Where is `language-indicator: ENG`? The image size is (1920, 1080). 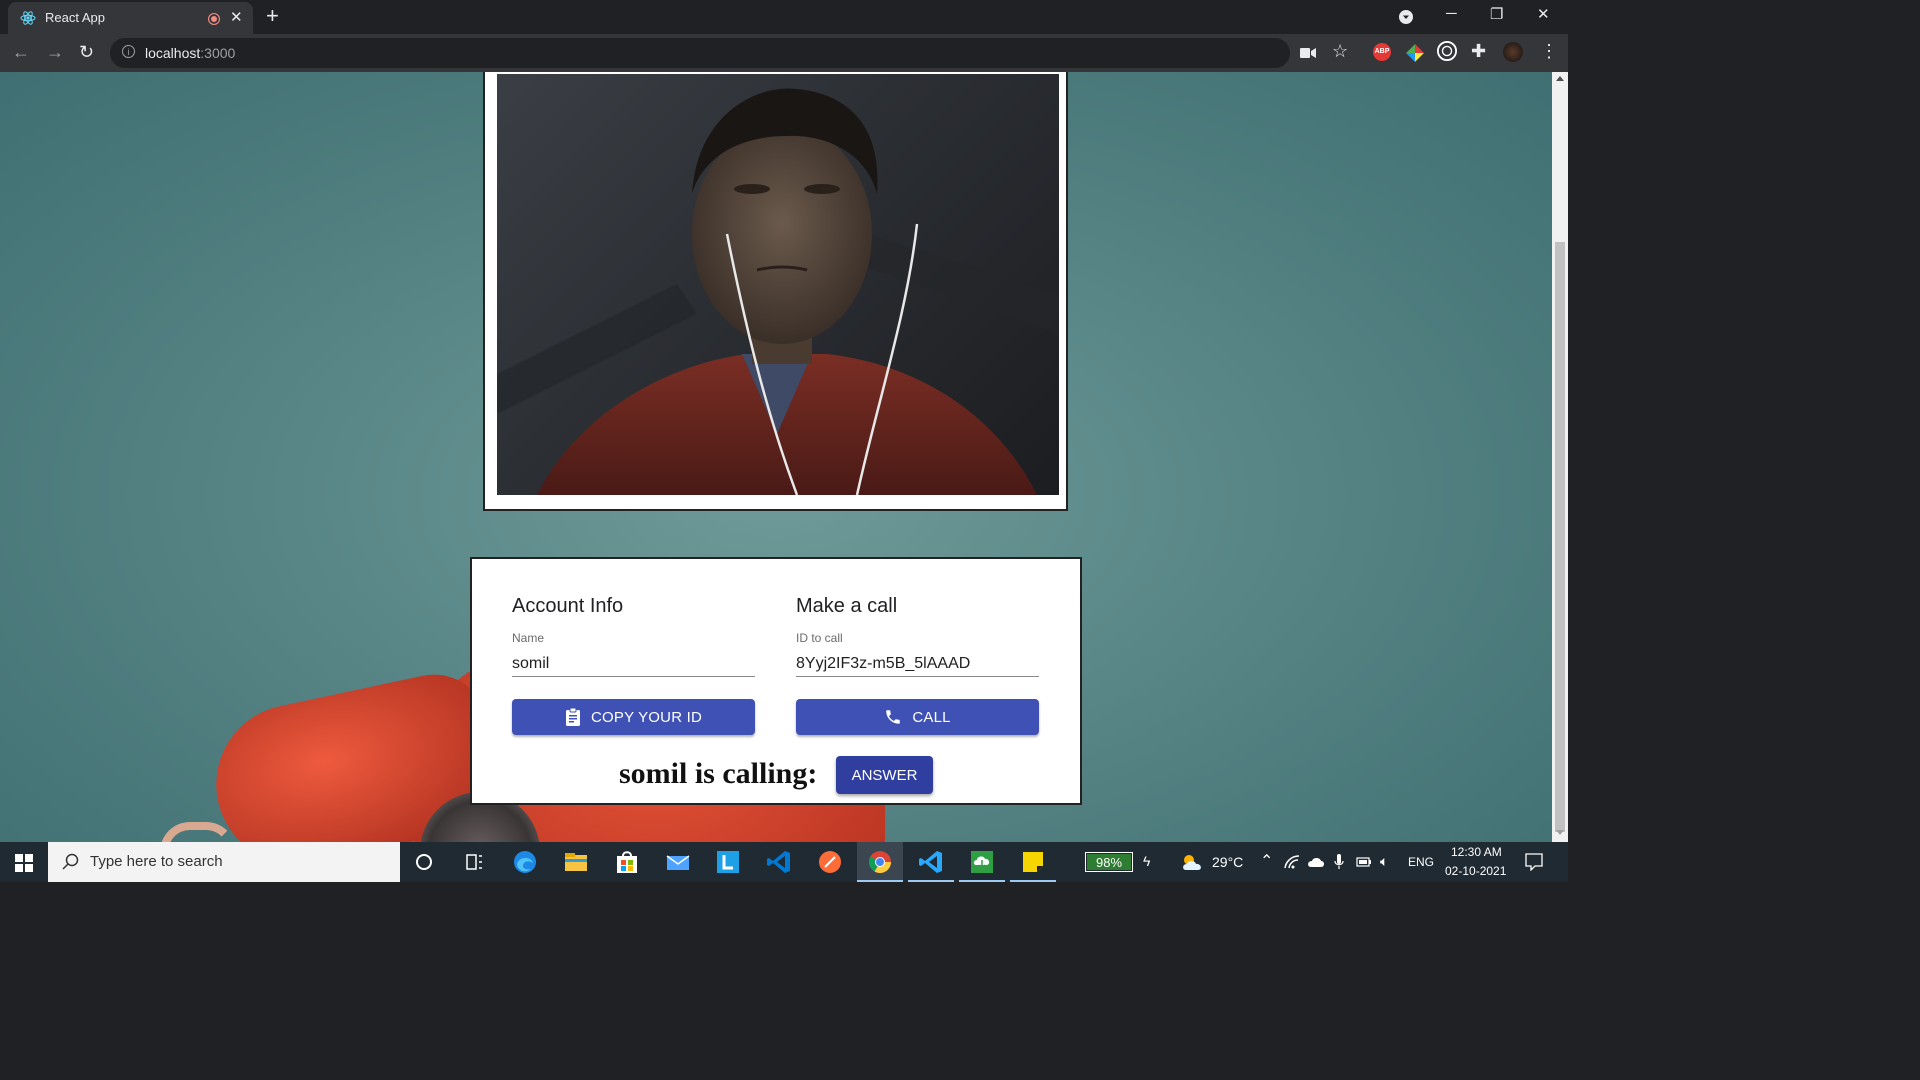
language-indicator: ENG is located at coordinates (1421, 862).